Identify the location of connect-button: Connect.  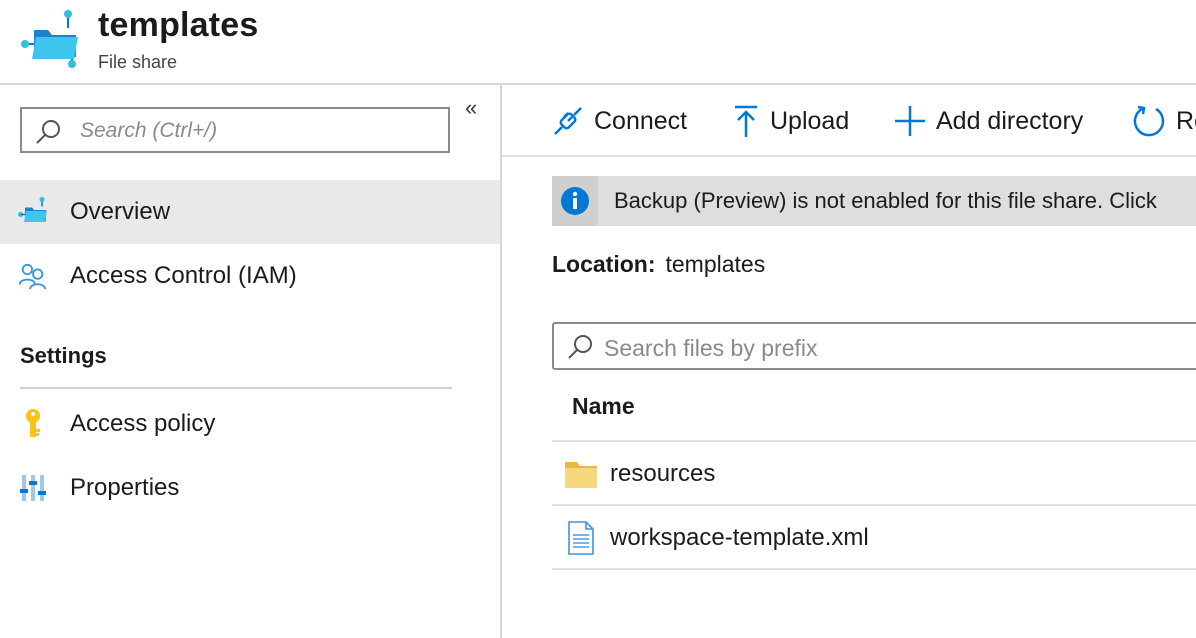
(619, 121).